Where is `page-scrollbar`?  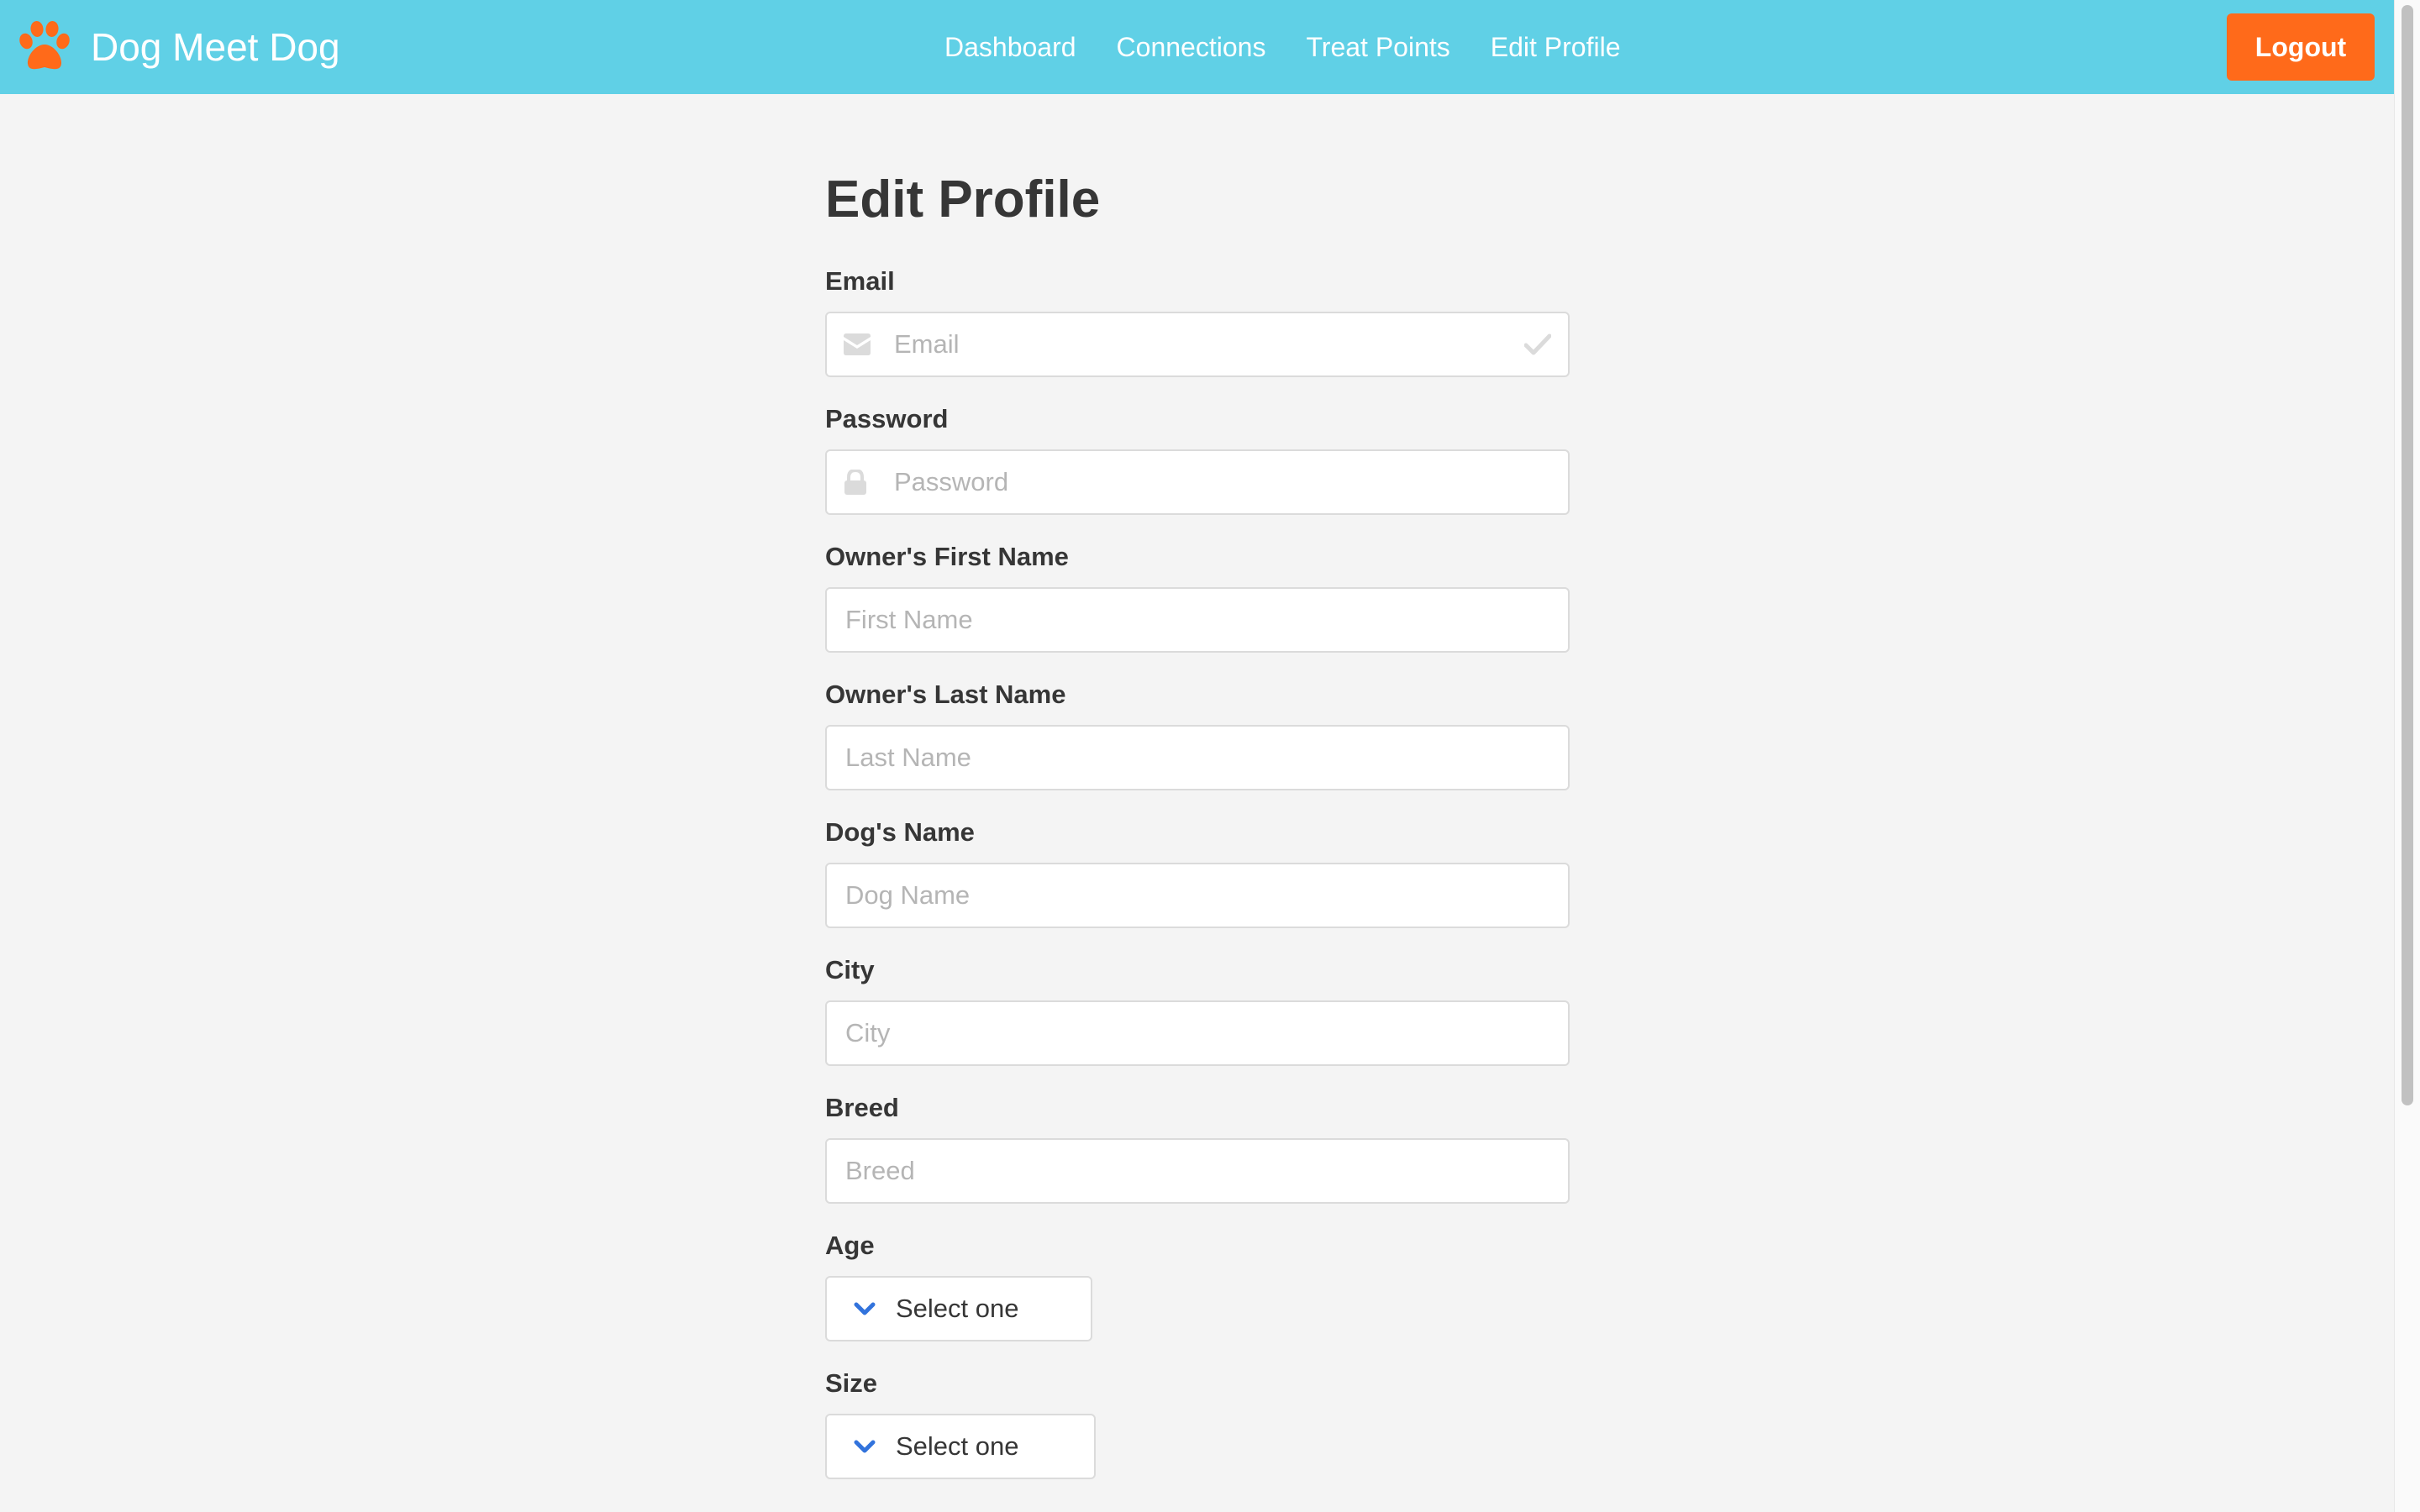 page-scrollbar is located at coordinates (2407, 756).